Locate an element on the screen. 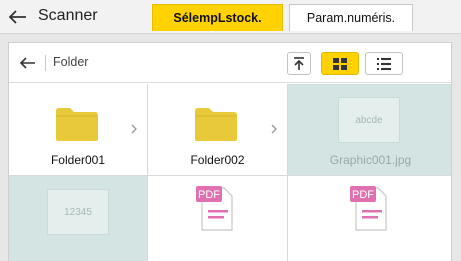 The height and width of the screenshot is (261, 461). list-view-button is located at coordinates (384, 63).